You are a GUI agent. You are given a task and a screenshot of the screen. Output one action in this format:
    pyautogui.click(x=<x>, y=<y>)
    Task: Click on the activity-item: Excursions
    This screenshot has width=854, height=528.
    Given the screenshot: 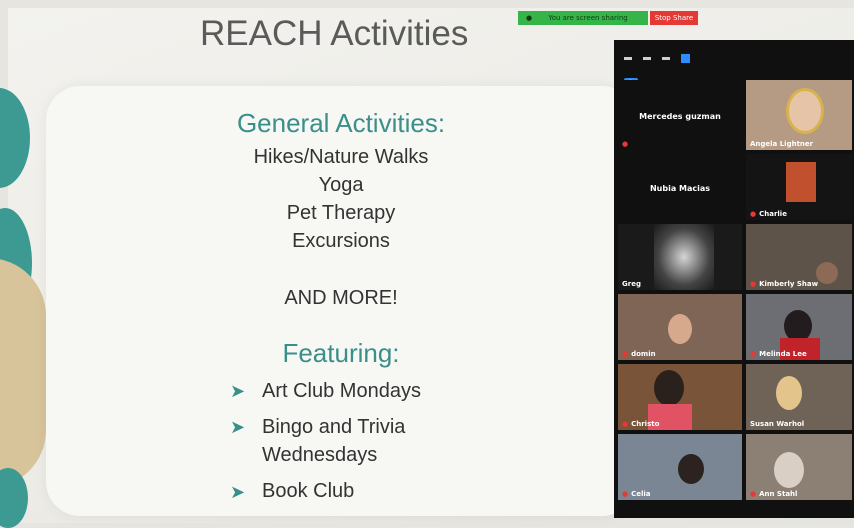 What is the action you would take?
    pyautogui.click(x=341, y=241)
    